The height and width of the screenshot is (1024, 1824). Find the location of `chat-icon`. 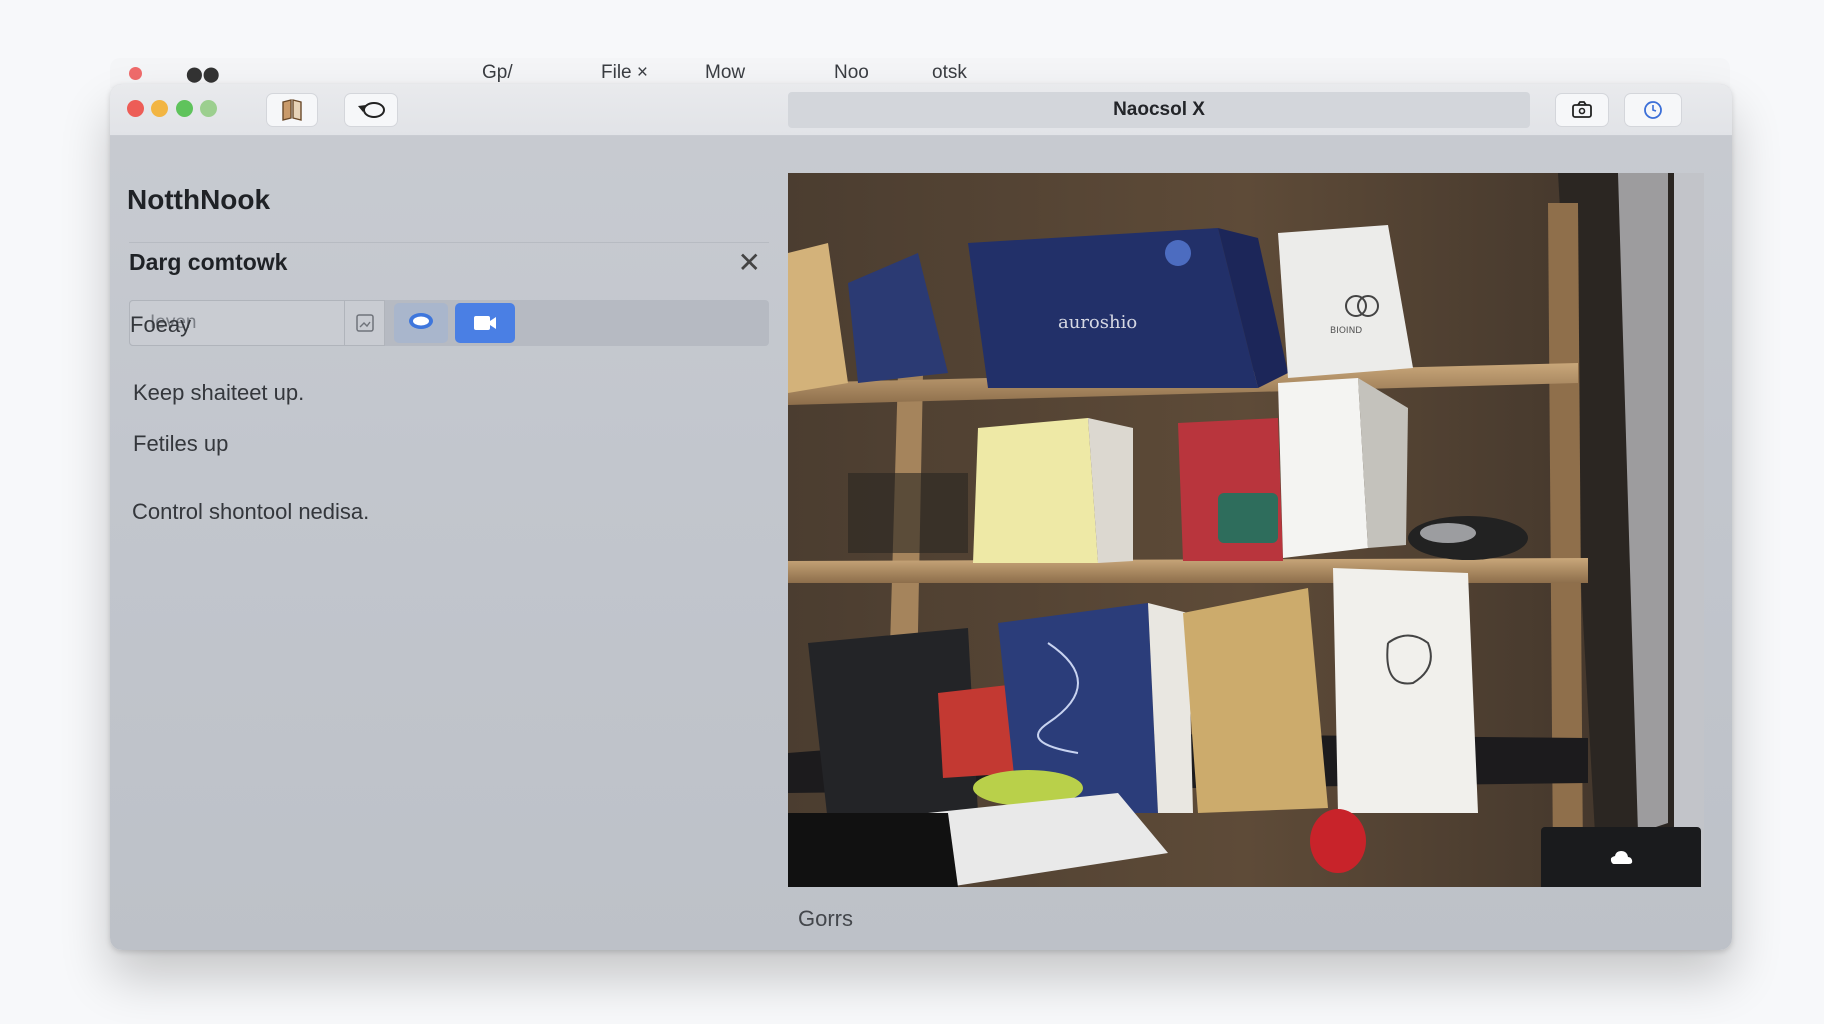

chat-icon is located at coordinates (421, 321).